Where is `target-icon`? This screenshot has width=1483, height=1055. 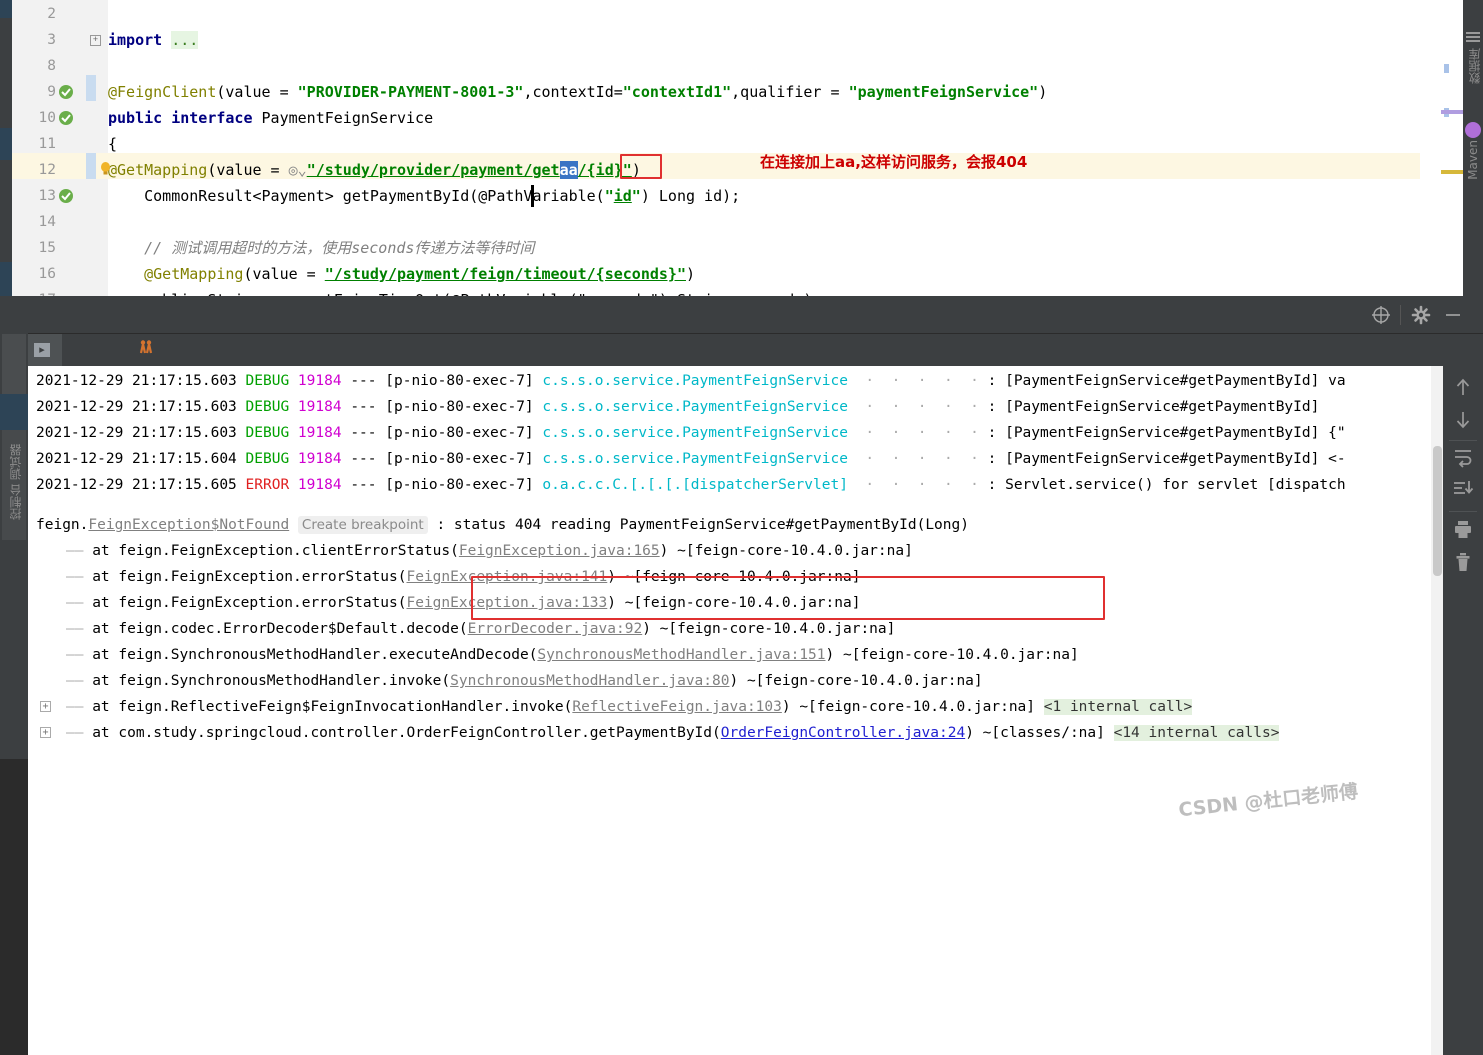 target-icon is located at coordinates (1381, 315).